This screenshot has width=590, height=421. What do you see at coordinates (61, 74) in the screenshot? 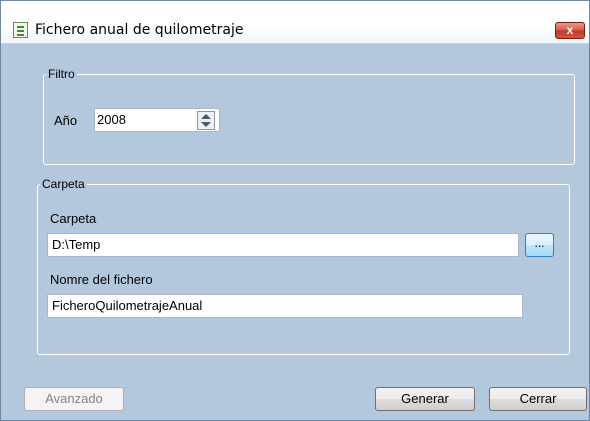
I see `filtro-legend: Filtro` at bounding box center [61, 74].